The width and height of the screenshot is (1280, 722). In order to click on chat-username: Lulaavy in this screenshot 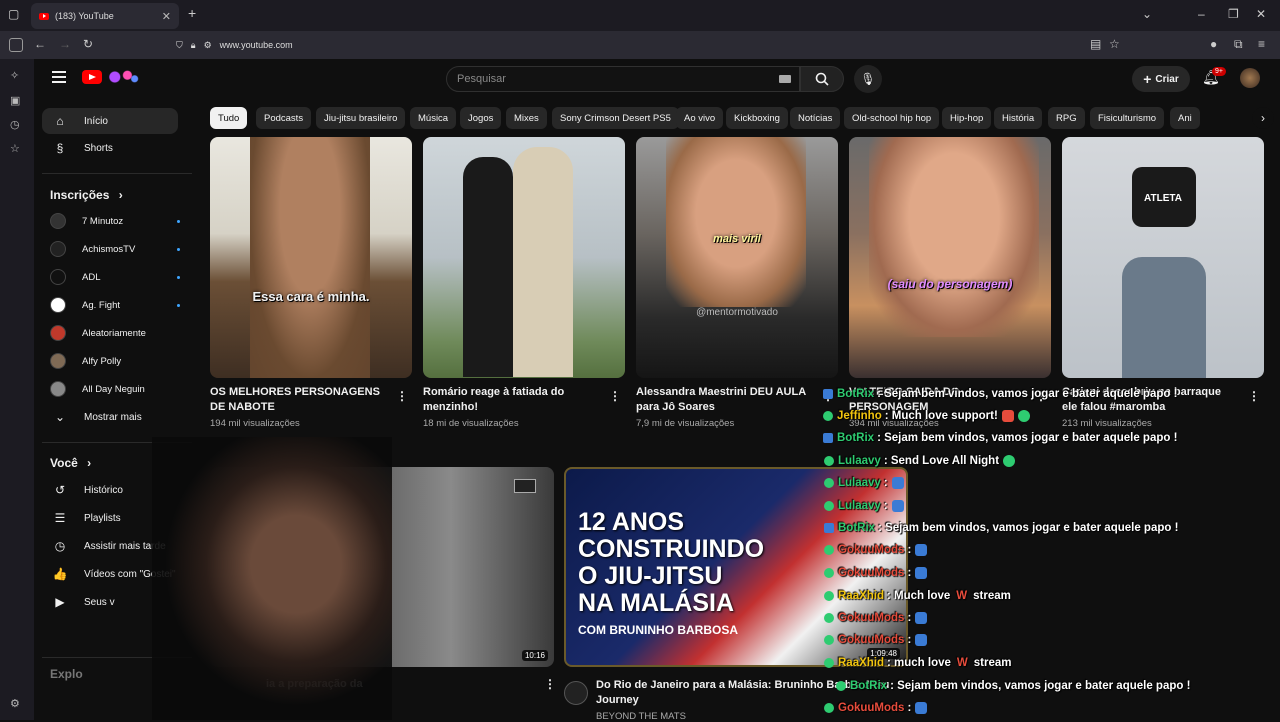, I will do `click(859, 461)`.